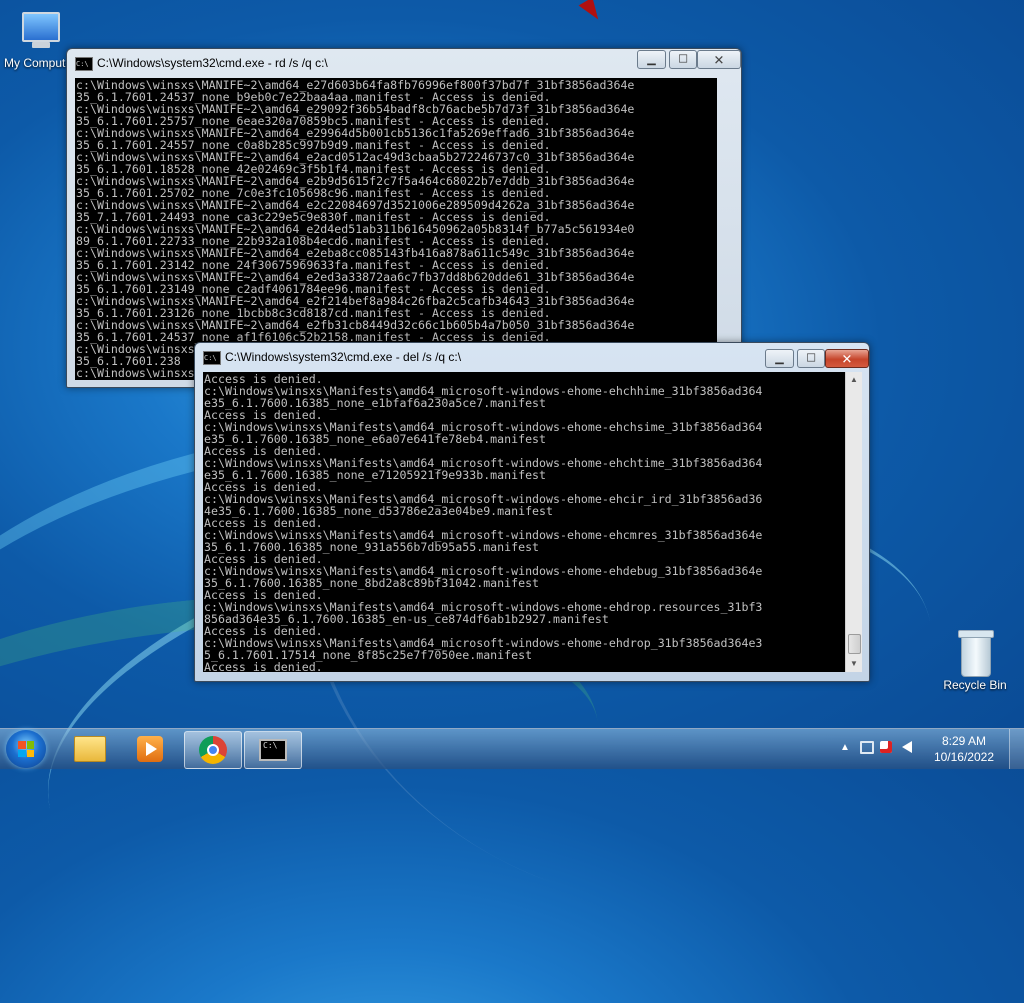 Image resolution: width=1024 pixels, height=1003 pixels. Describe the element at coordinates (854, 380) in the screenshot. I see `scroll-up-arrow-icon: ▲` at that location.